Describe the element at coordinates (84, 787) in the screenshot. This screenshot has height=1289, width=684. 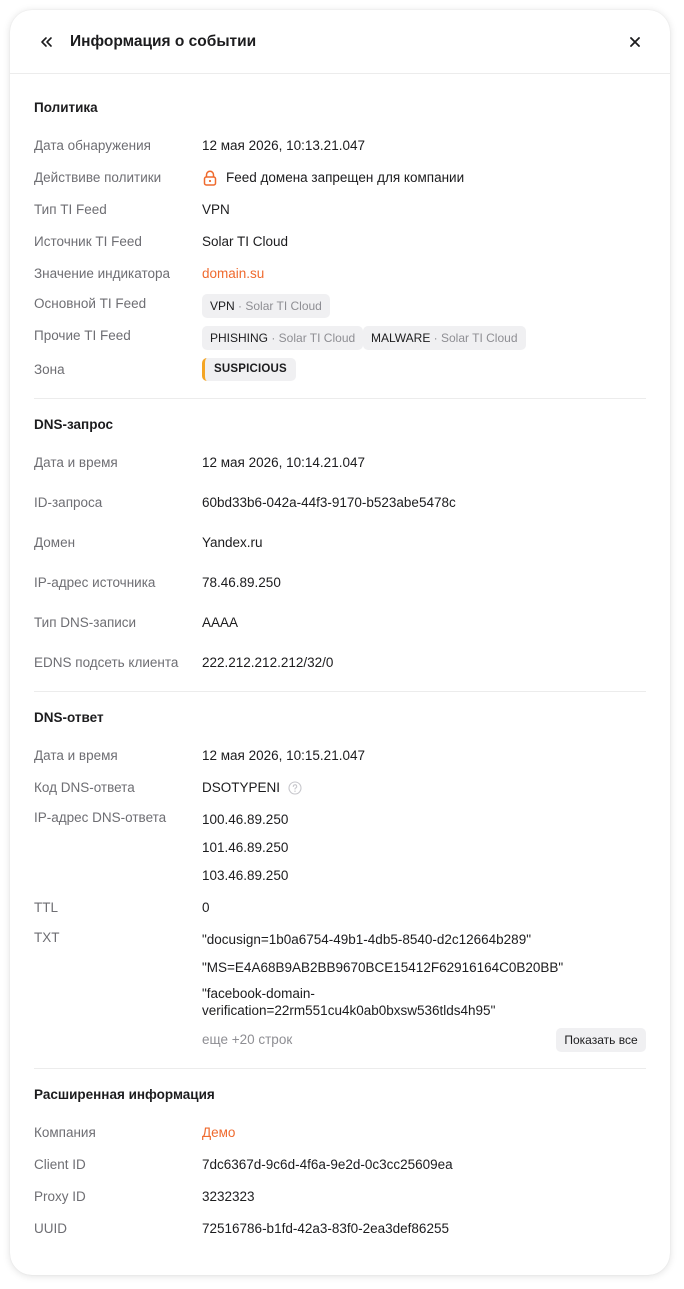
I see `response-code-label: Код DNS-ответа` at that location.